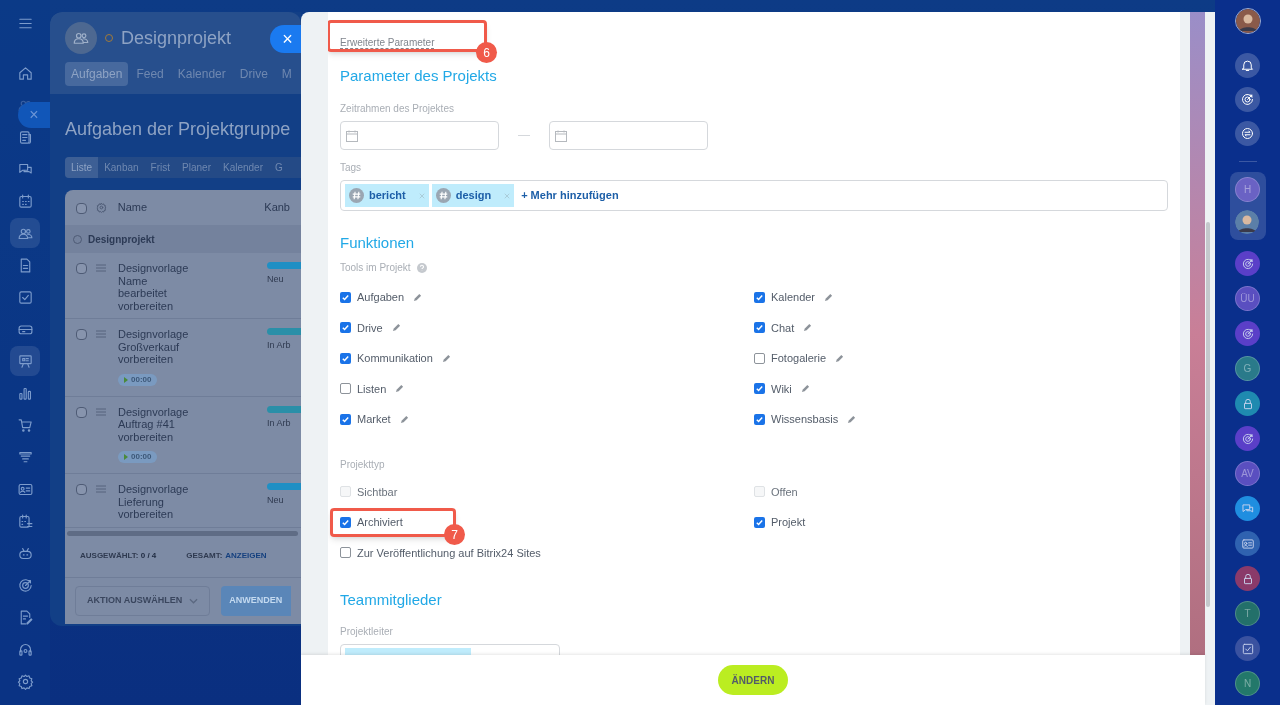  What do you see at coordinates (395, 358) in the screenshot?
I see `checkbox-label: Kommunikation` at bounding box center [395, 358].